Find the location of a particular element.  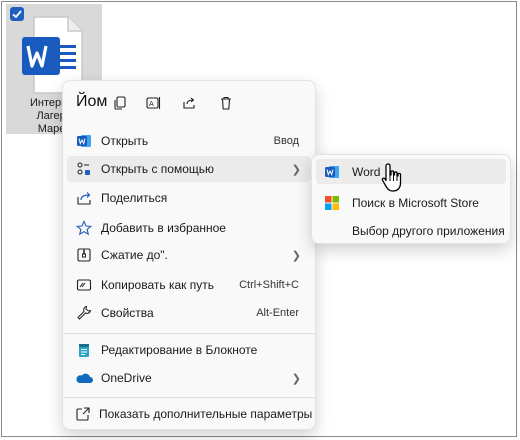

menu-item-more-options: Показать дополнительные параметры is located at coordinates (190, 414).